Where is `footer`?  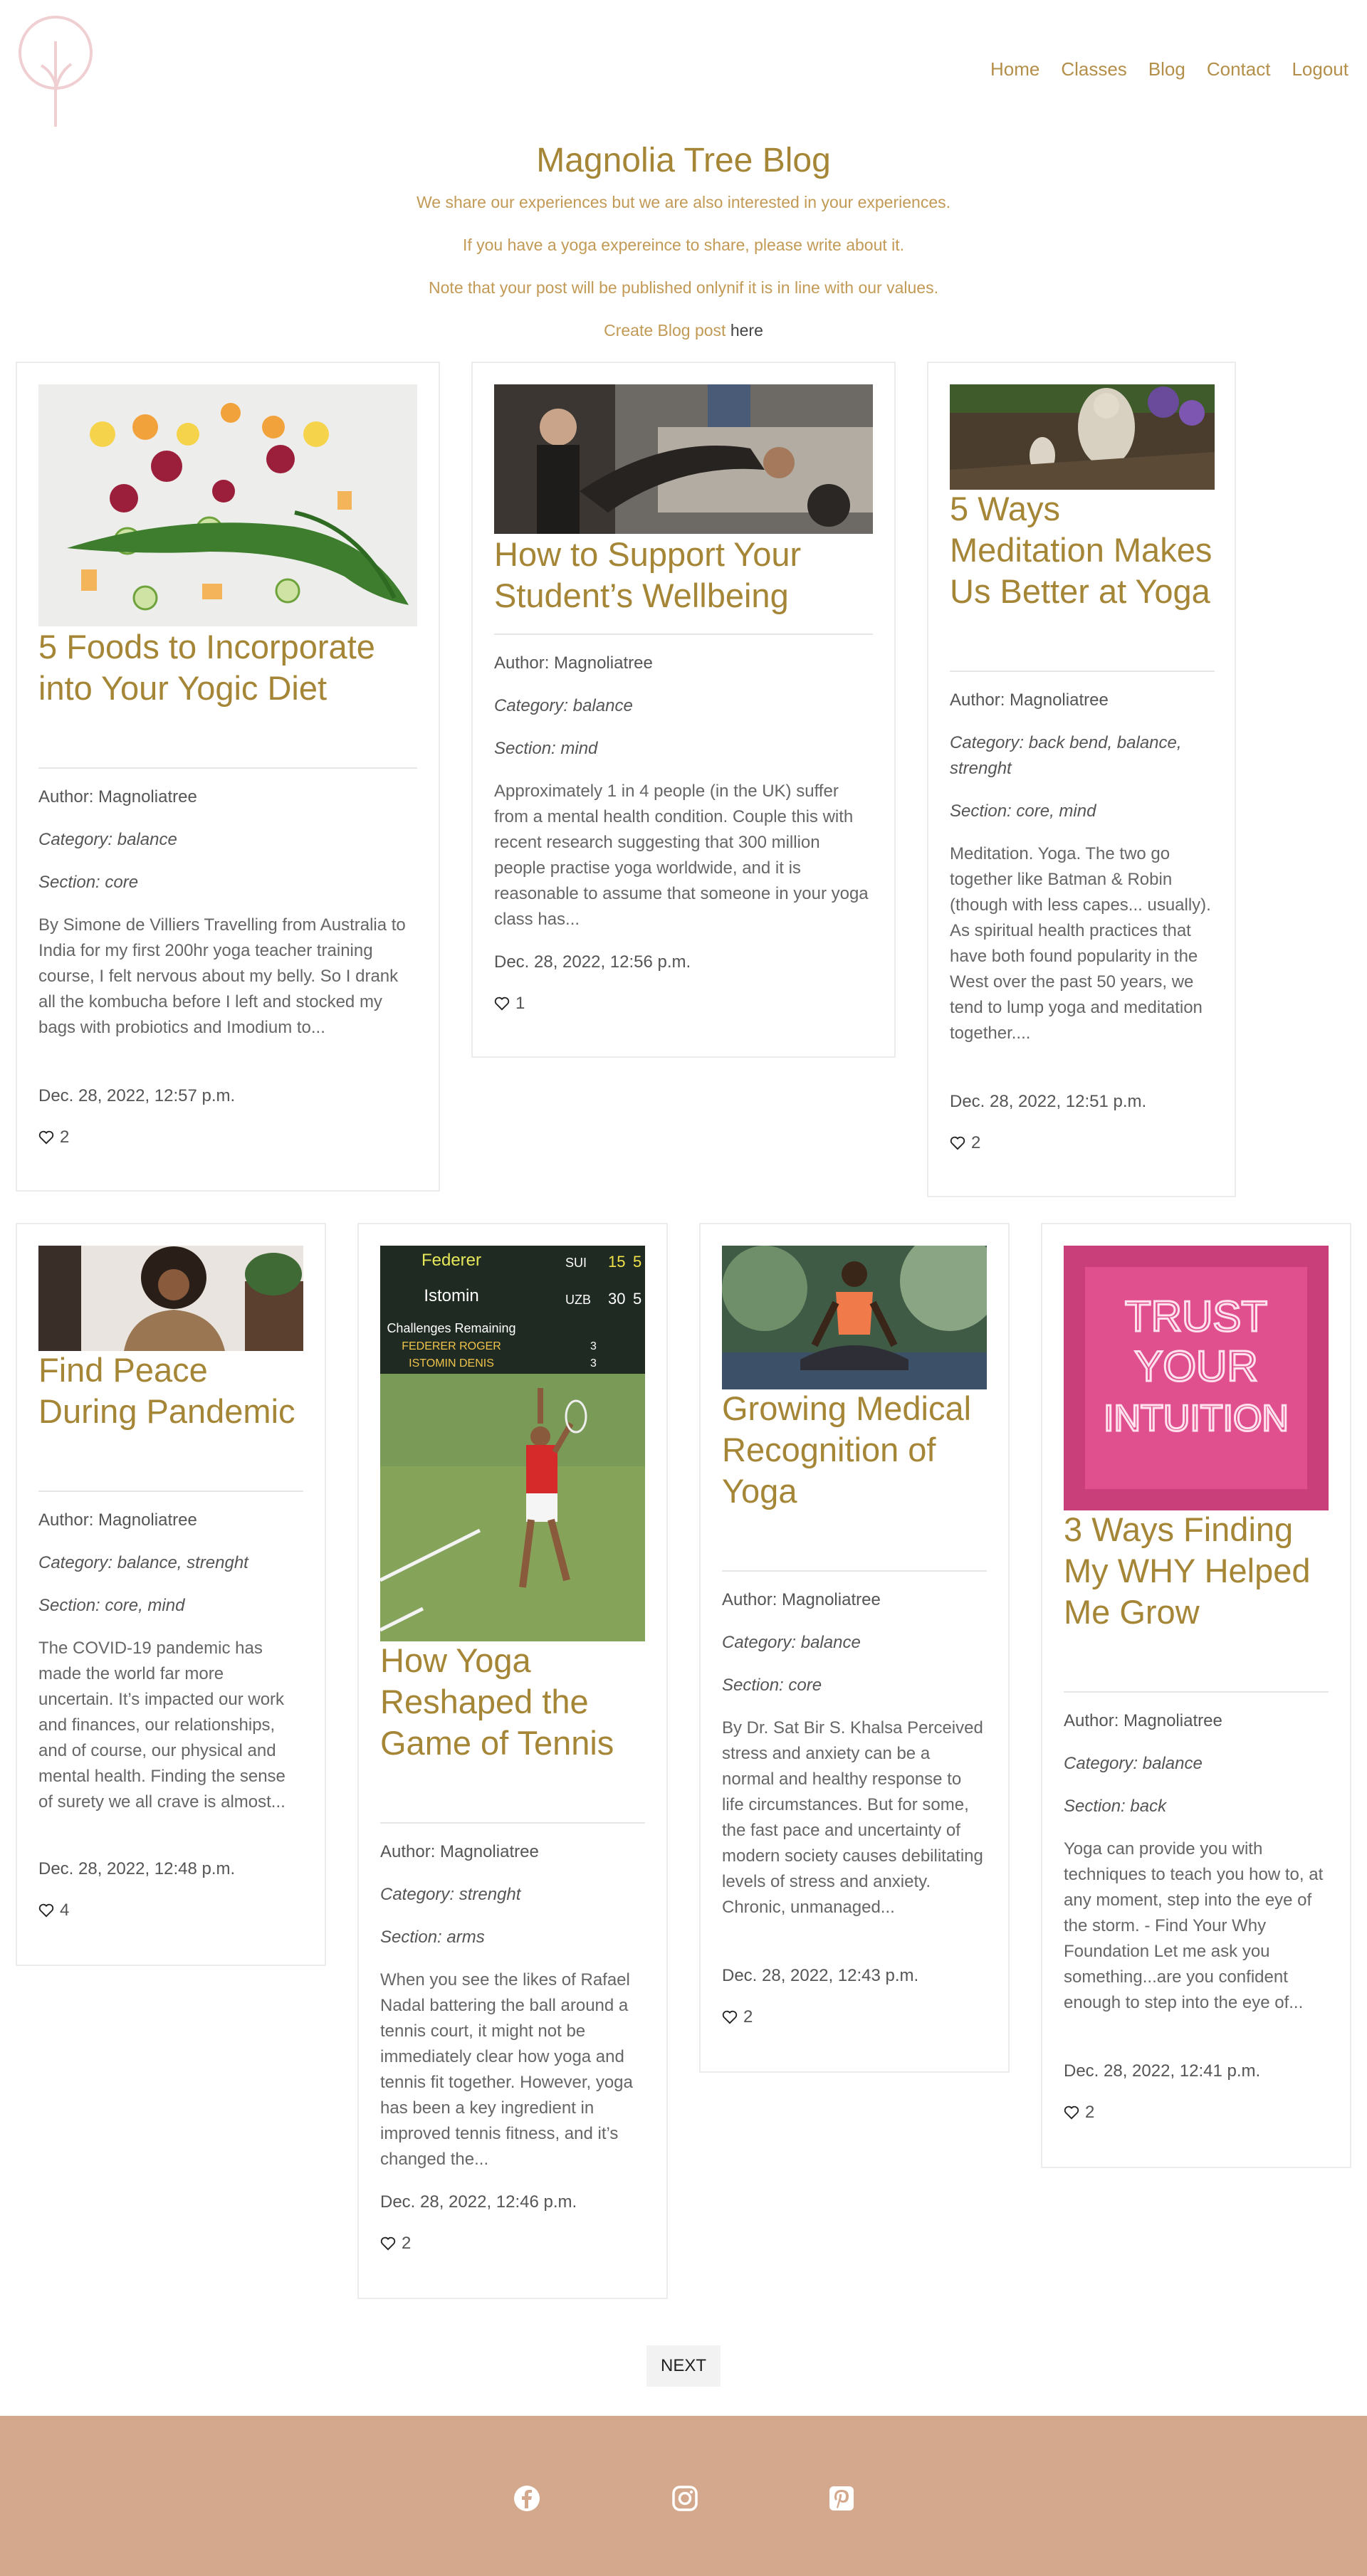 footer is located at coordinates (683, 2496).